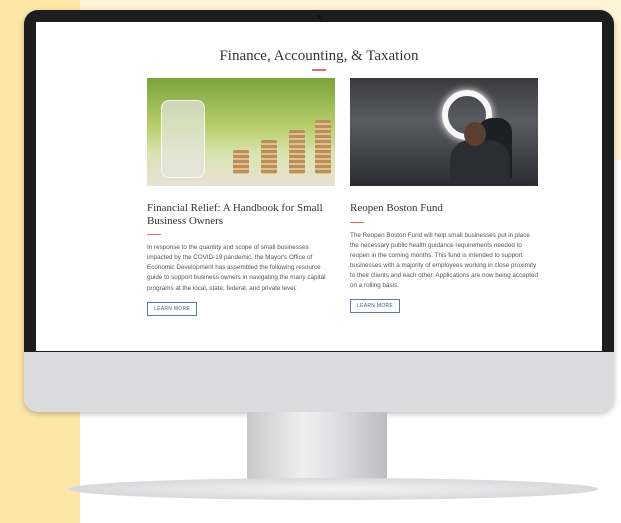  What do you see at coordinates (475, 134) in the screenshot?
I see `client-head` at bounding box center [475, 134].